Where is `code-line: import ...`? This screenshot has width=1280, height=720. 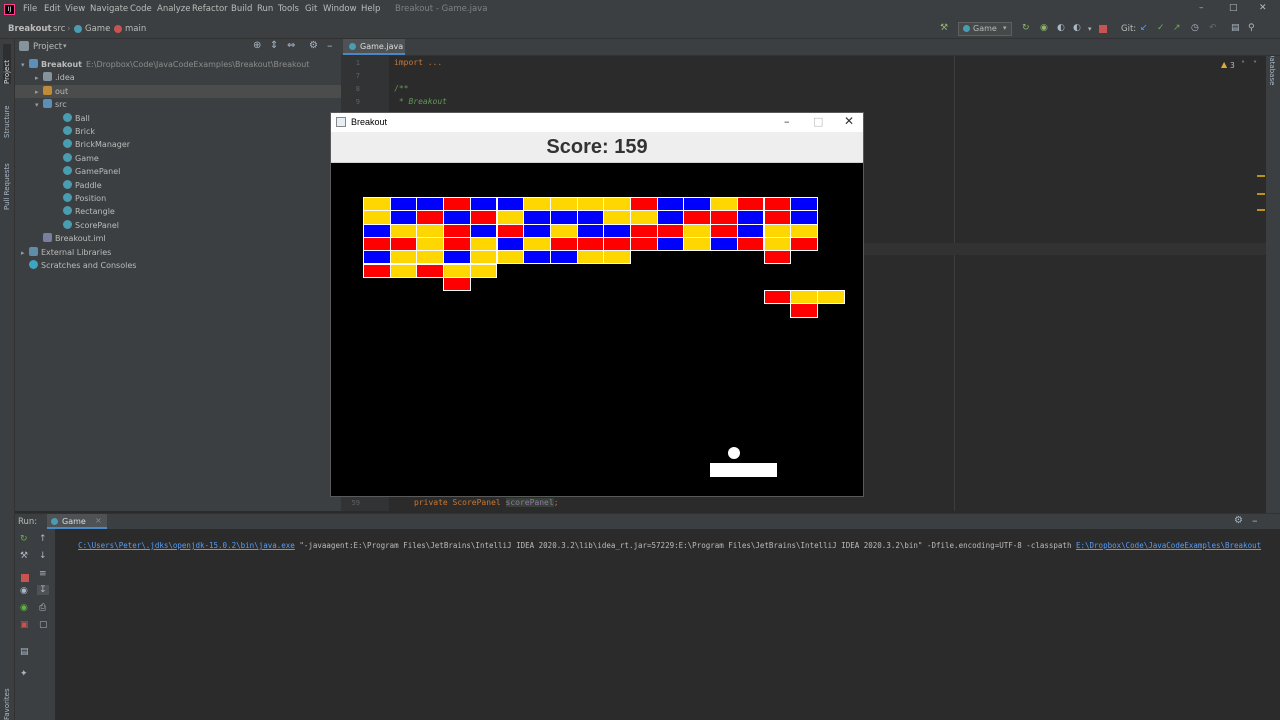
code-line: import ... is located at coordinates (418, 62).